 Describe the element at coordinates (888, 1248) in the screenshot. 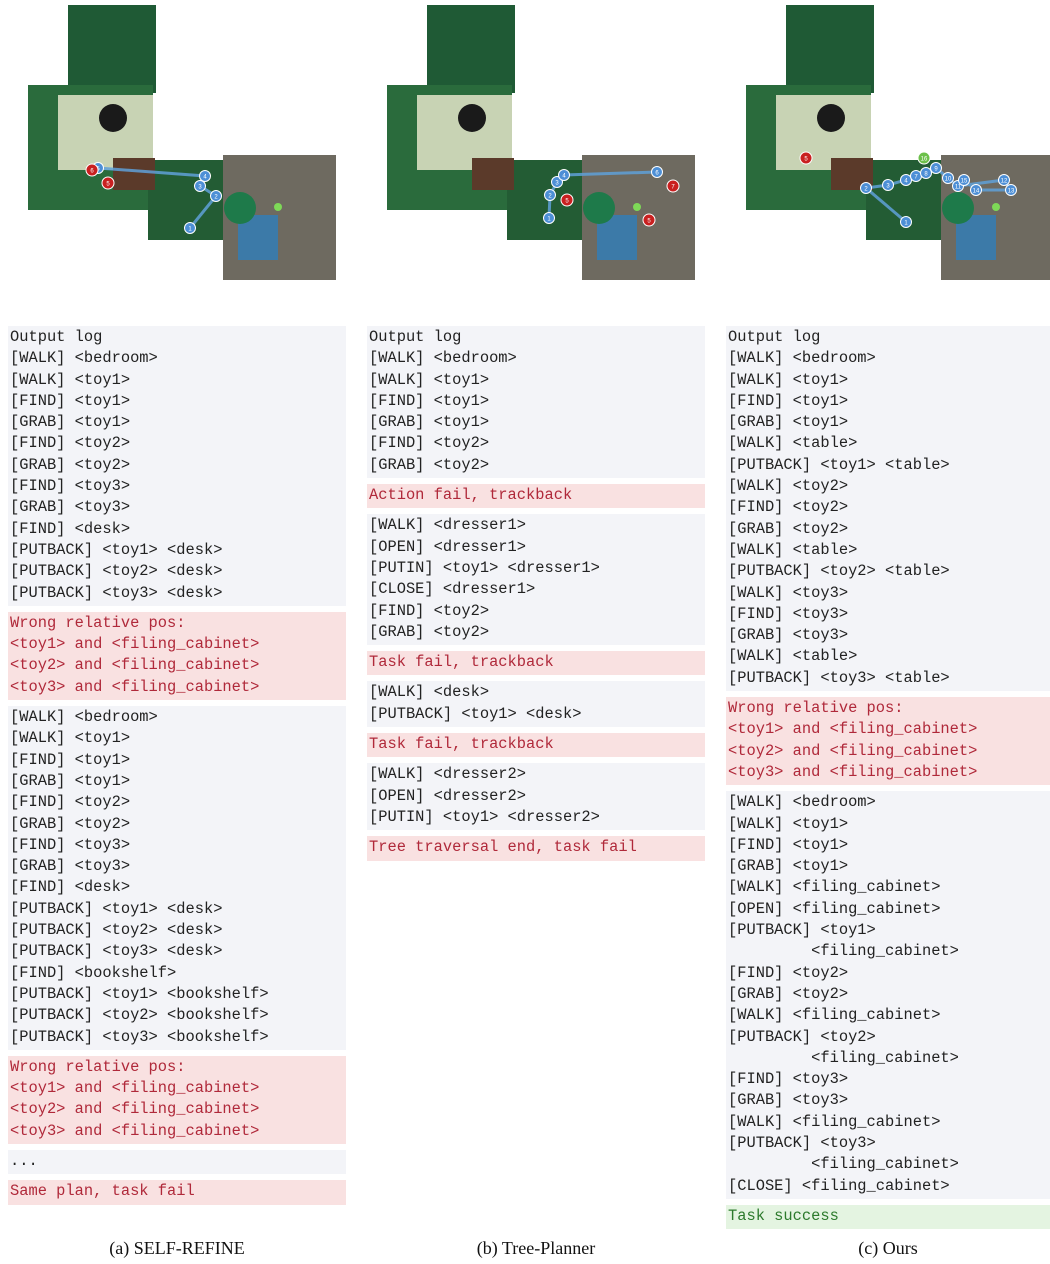

I see `panel-caption: (c) Ours` at that location.